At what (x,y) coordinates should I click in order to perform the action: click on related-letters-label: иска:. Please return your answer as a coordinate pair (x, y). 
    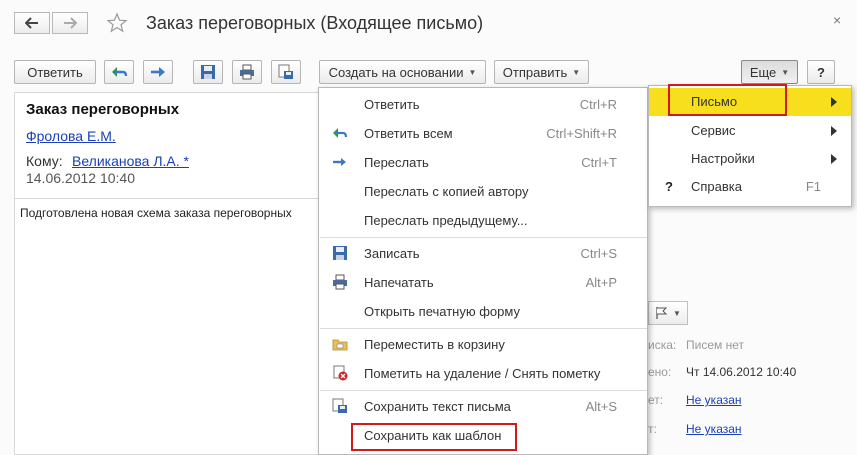
    Looking at the image, I should click on (662, 345).